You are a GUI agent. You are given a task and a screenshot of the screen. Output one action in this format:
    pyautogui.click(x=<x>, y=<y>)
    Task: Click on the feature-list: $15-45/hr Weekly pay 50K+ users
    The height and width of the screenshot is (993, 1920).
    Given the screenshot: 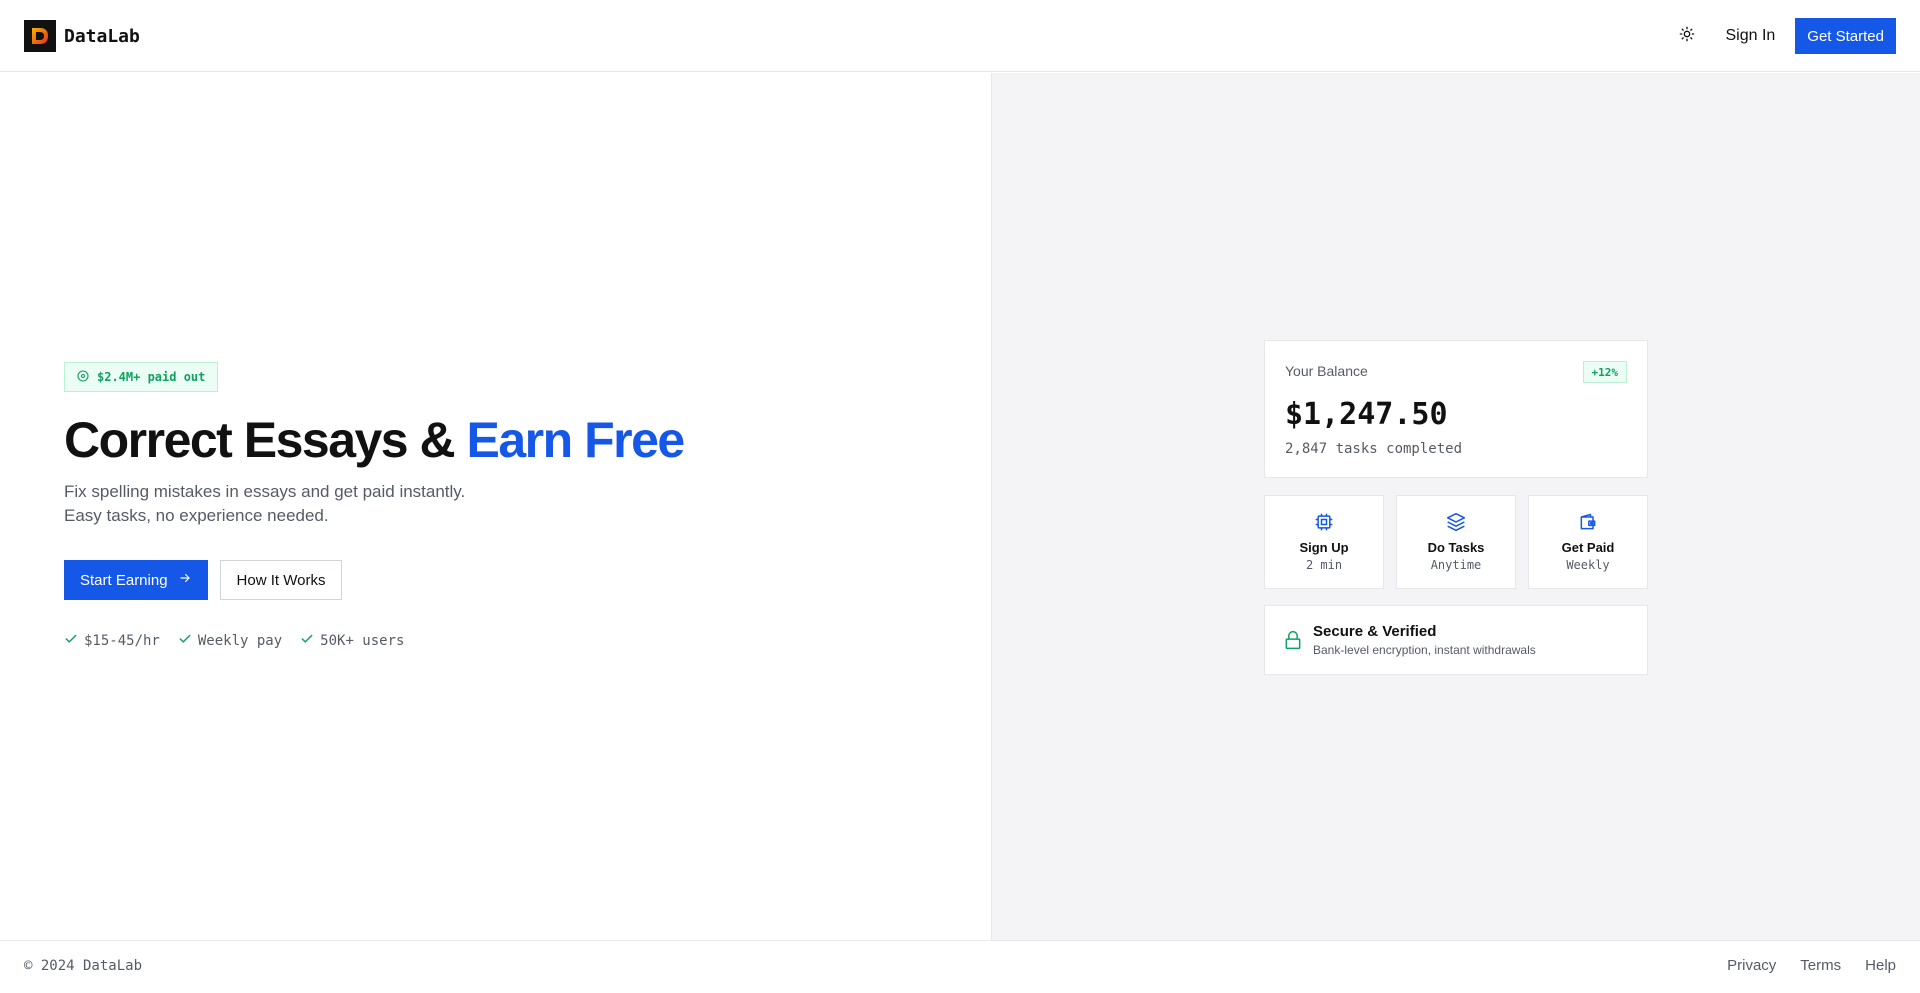 What is the action you would take?
    pyautogui.click(x=234, y=641)
    